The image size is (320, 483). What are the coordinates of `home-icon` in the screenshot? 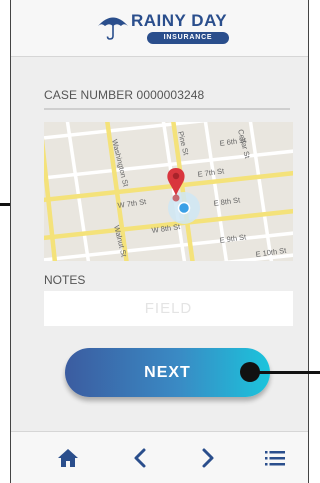 It's located at (68, 458).